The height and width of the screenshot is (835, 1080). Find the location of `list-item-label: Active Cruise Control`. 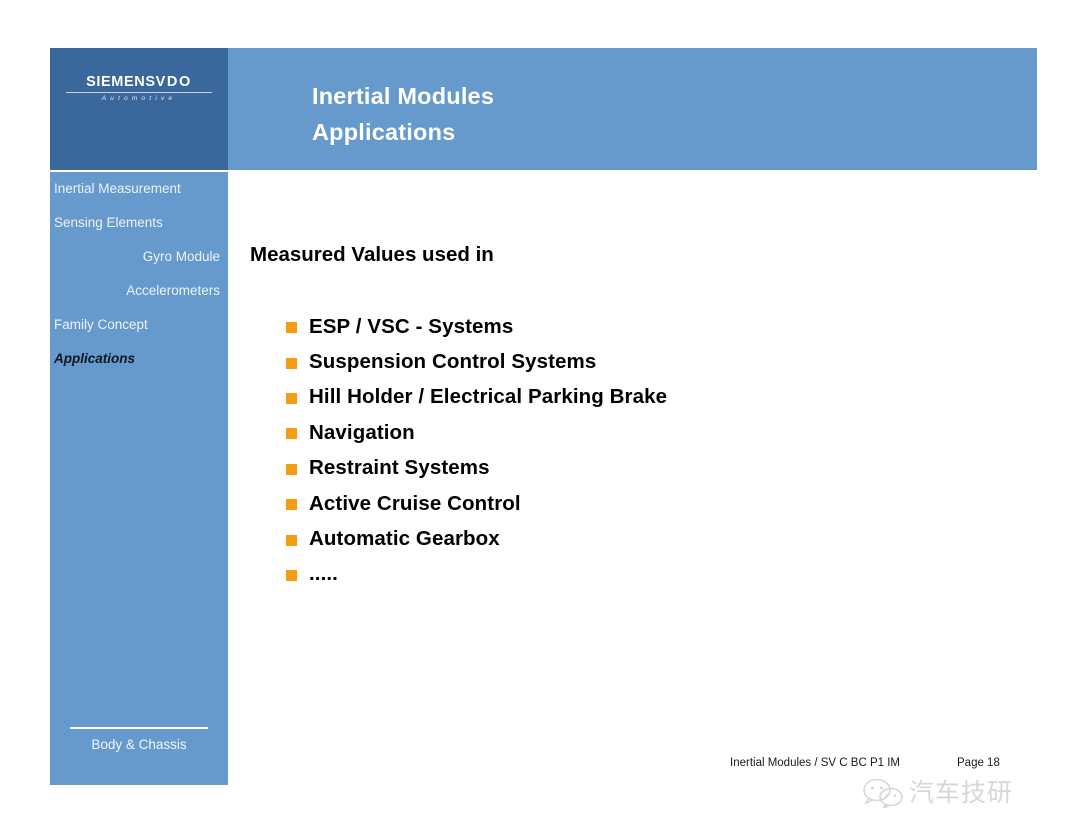

list-item-label: Active Cruise Control is located at coordinates (415, 503).